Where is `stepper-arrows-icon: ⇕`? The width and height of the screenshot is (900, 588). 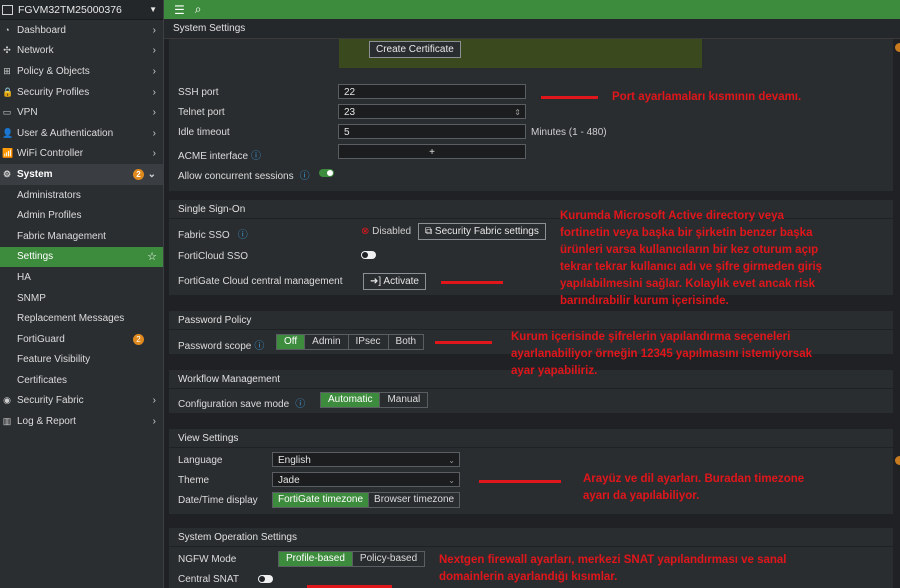 stepper-arrows-icon: ⇕ is located at coordinates (517, 112).